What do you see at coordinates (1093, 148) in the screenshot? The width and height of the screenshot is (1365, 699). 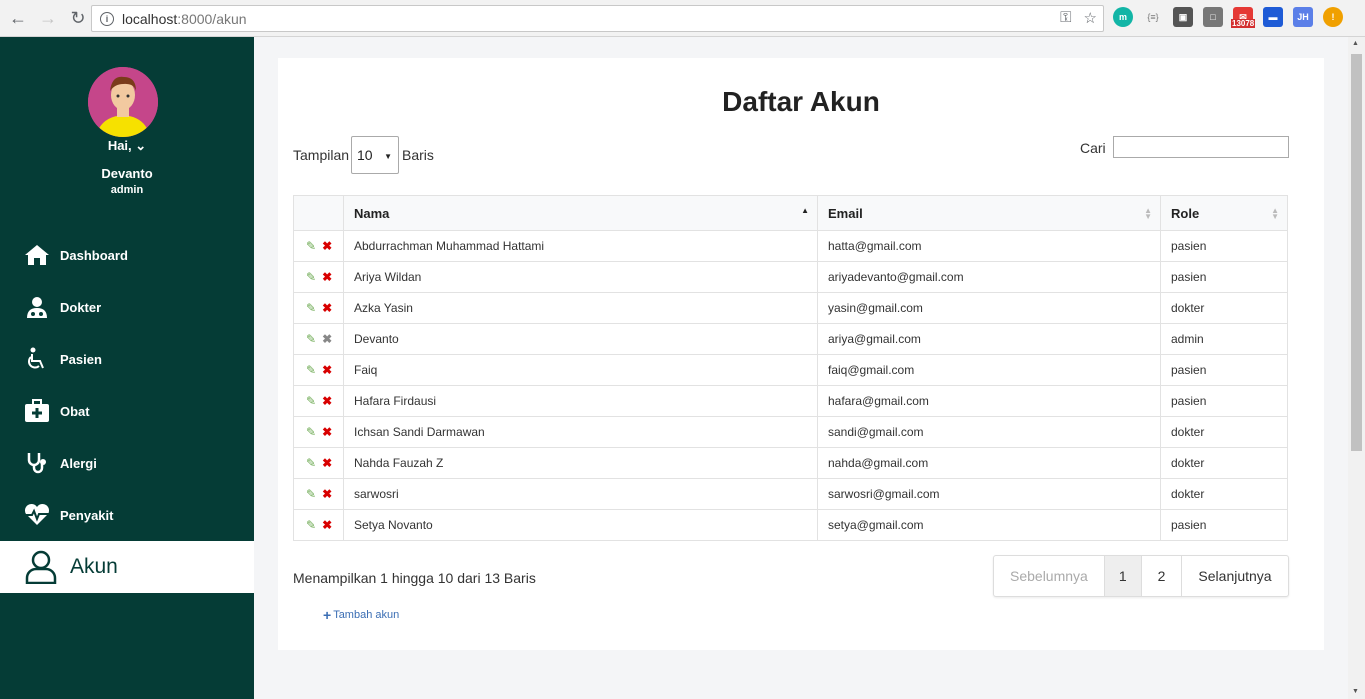 I see `search-label: Cari` at bounding box center [1093, 148].